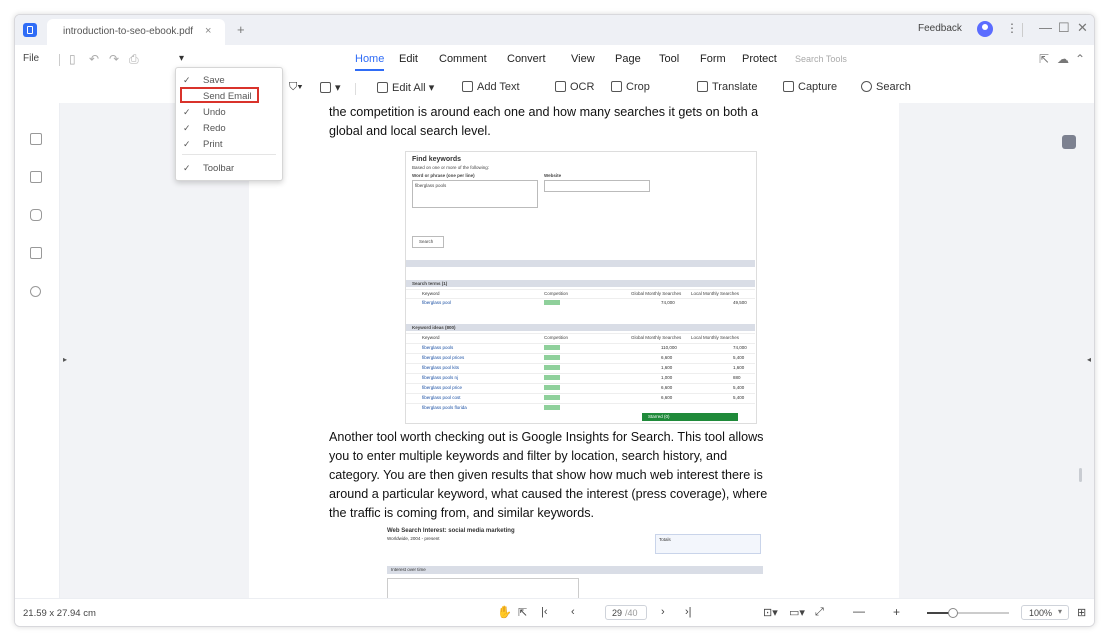 The height and width of the screenshot is (639, 1107). Describe the element at coordinates (467, 86) in the screenshot. I see `text-icon` at that location.